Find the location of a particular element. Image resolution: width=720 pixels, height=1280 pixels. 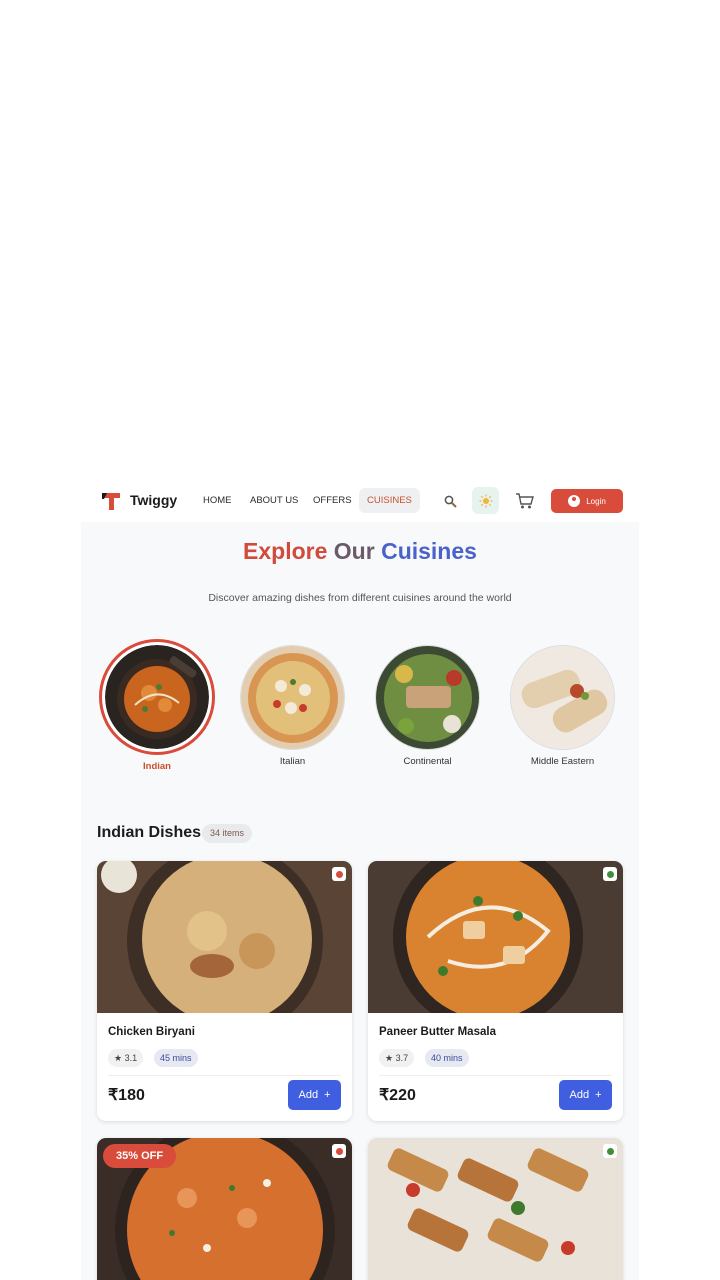

title-word-explore: Explore is located at coordinates (285, 551).